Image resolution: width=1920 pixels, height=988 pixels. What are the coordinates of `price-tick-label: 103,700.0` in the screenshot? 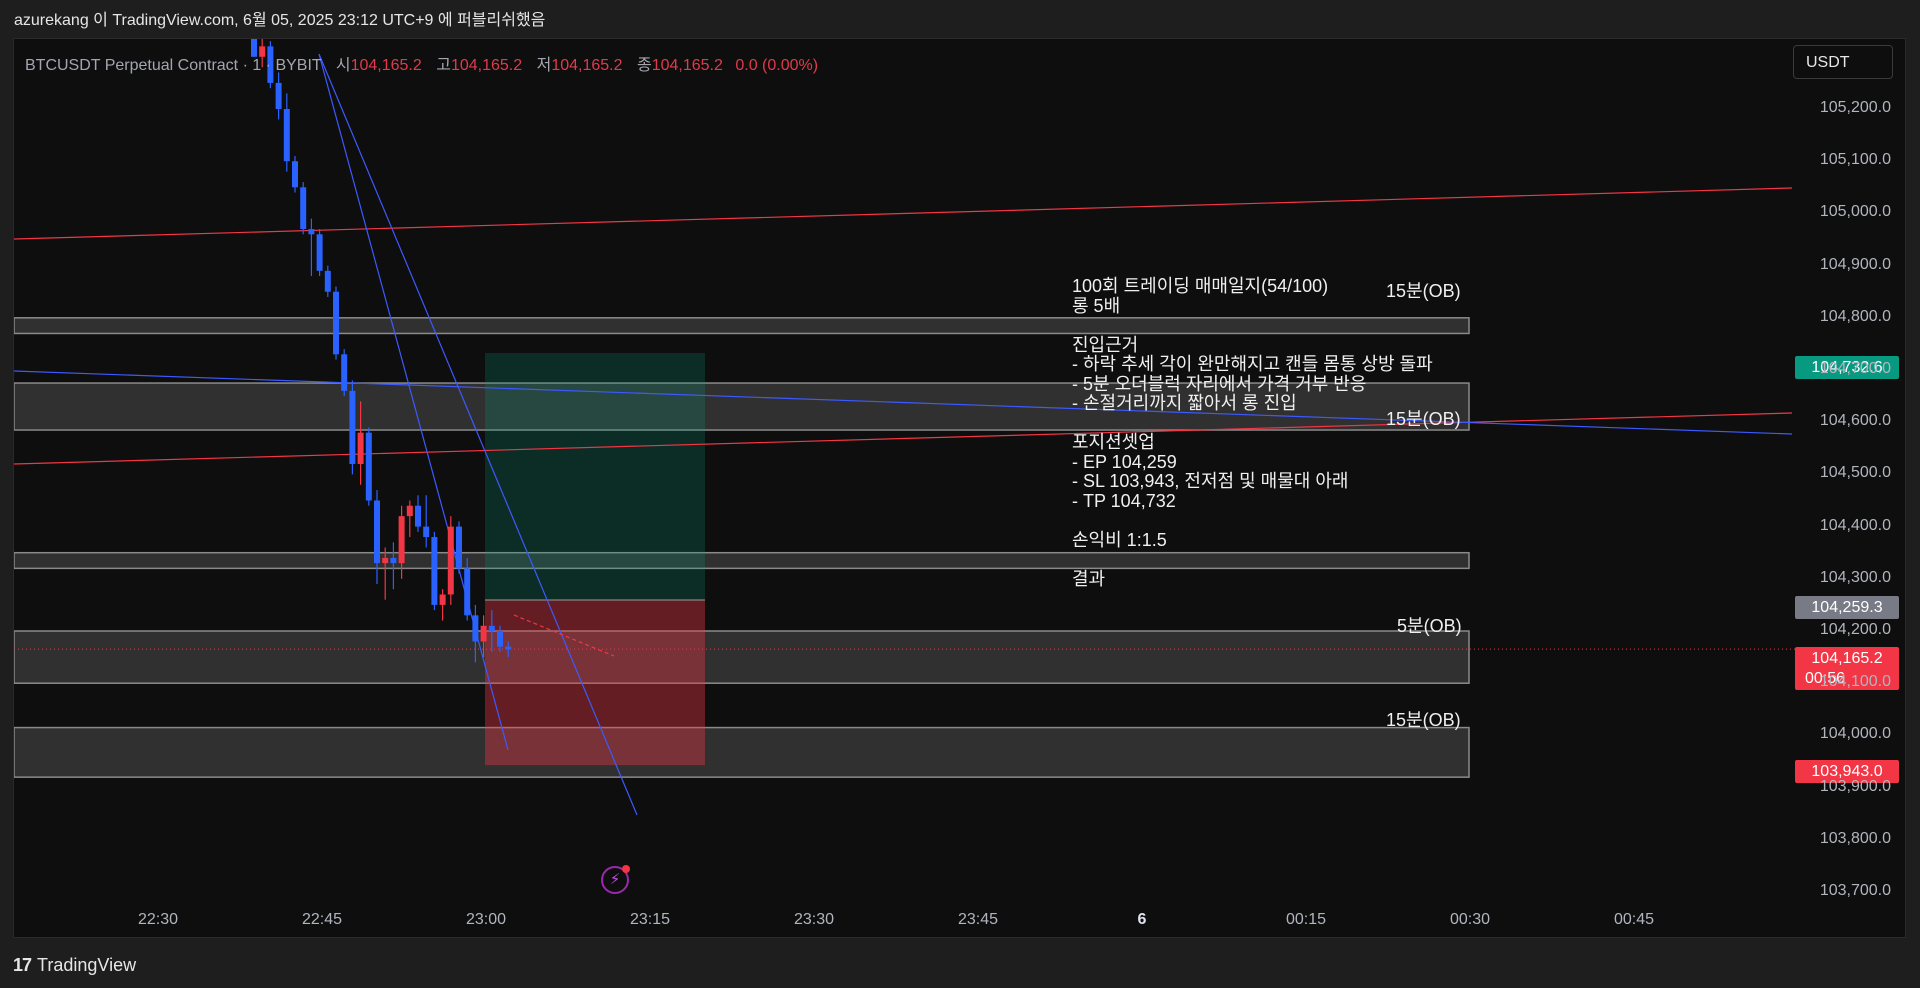 It's located at (1855, 890).